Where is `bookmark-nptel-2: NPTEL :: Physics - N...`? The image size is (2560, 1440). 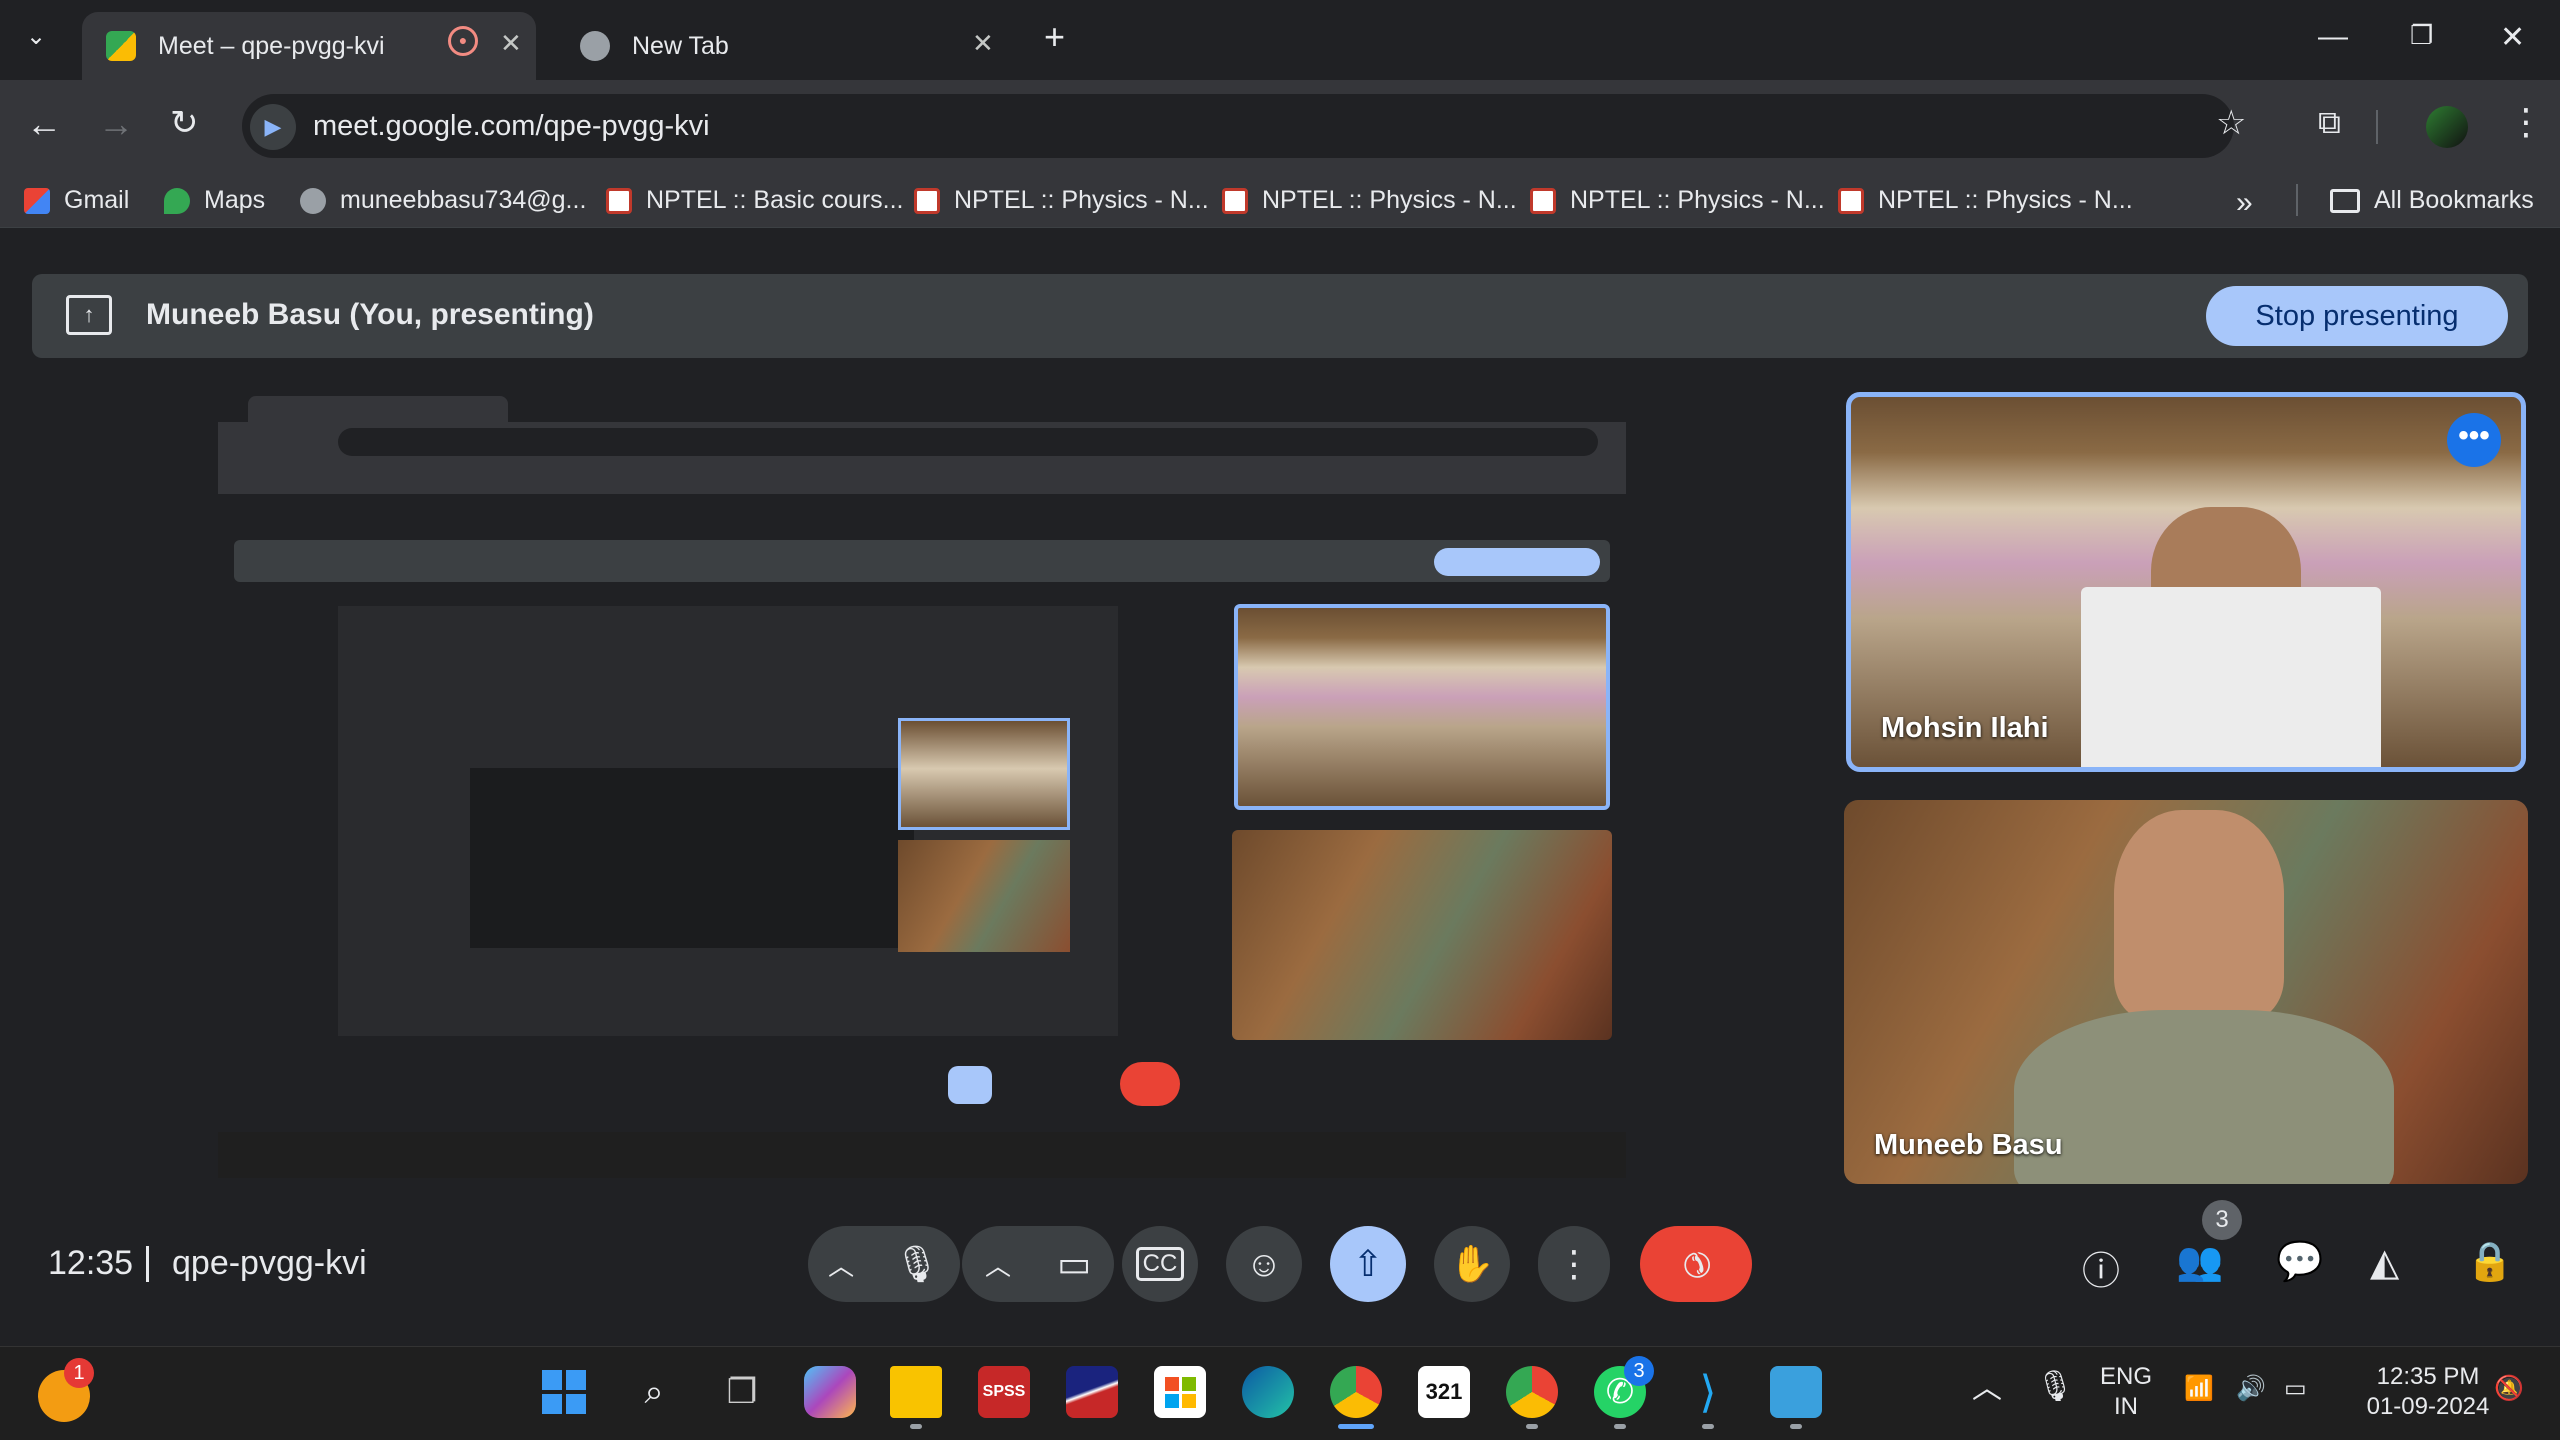 bookmark-nptel-2: NPTEL :: Physics - N... is located at coordinates (1061, 200).